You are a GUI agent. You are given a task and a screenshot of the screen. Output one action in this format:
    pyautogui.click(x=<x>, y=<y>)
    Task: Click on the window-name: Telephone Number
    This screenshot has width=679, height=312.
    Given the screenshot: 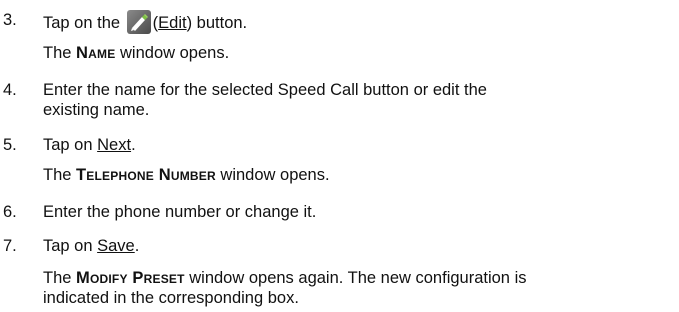 What is the action you would take?
    pyautogui.click(x=146, y=175)
    